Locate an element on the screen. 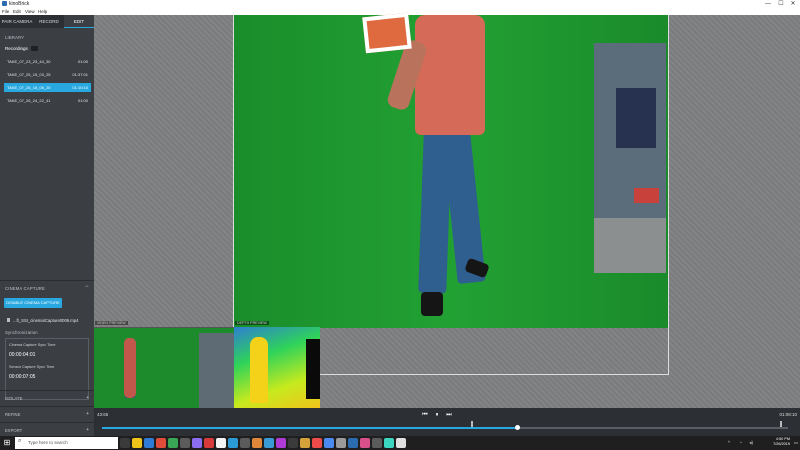 The image size is (800, 450). take-row: TAKE_07_26_24_22_41 01:00 is located at coordinates (47, 100).